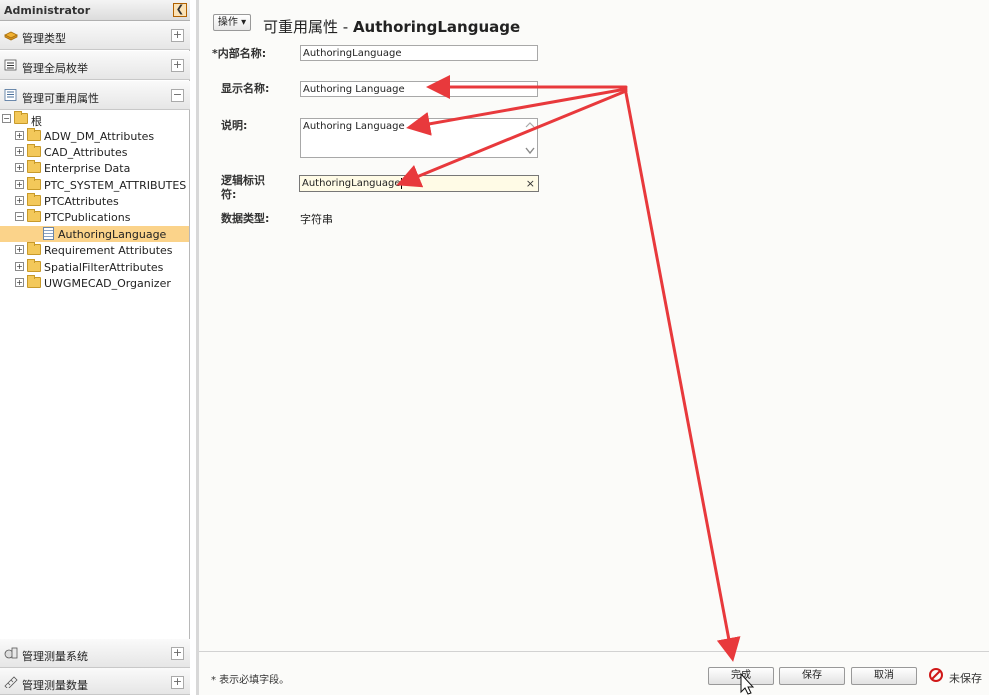  I want to click on actions-menu-button: 操作 ▾, so click(232, 22).